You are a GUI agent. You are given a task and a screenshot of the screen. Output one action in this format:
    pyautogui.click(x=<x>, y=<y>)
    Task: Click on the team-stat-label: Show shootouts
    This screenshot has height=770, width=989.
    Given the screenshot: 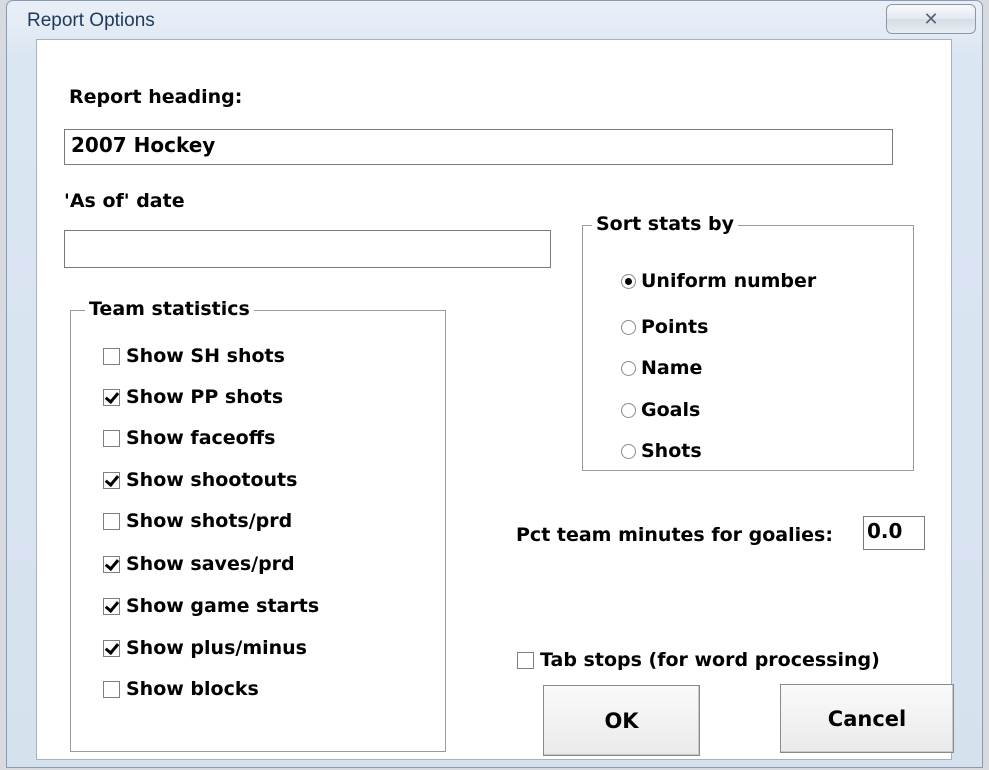 What is the action you would take?
    pyautogui.click(x=212, y=480)
    